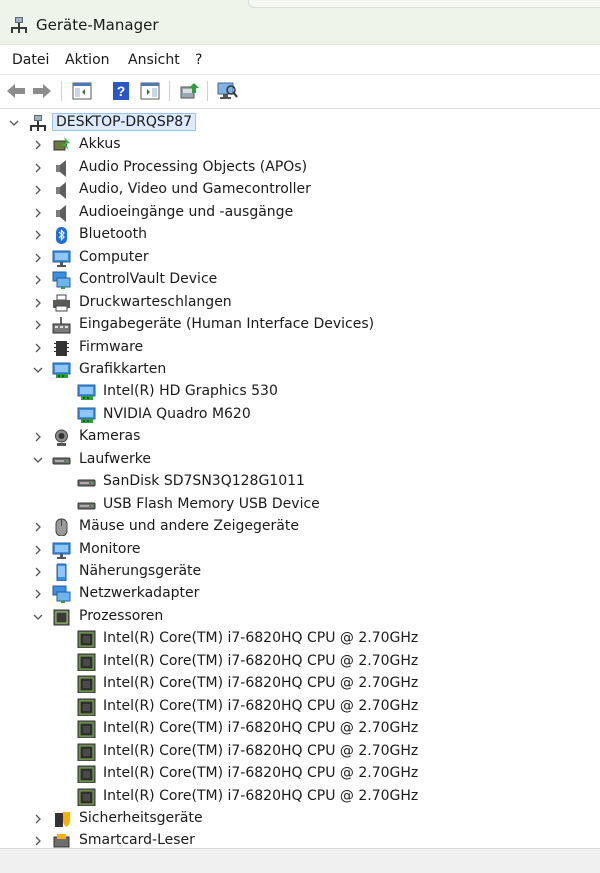  What do you see at coordinates (198, 60) in the screenshot?
I see `menu-help: ?` at bounding box center [198, 60].